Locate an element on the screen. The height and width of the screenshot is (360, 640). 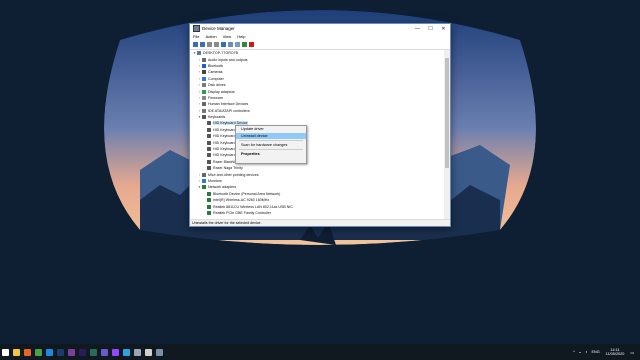
taskbar-apps is located at coordinates (82, 352).